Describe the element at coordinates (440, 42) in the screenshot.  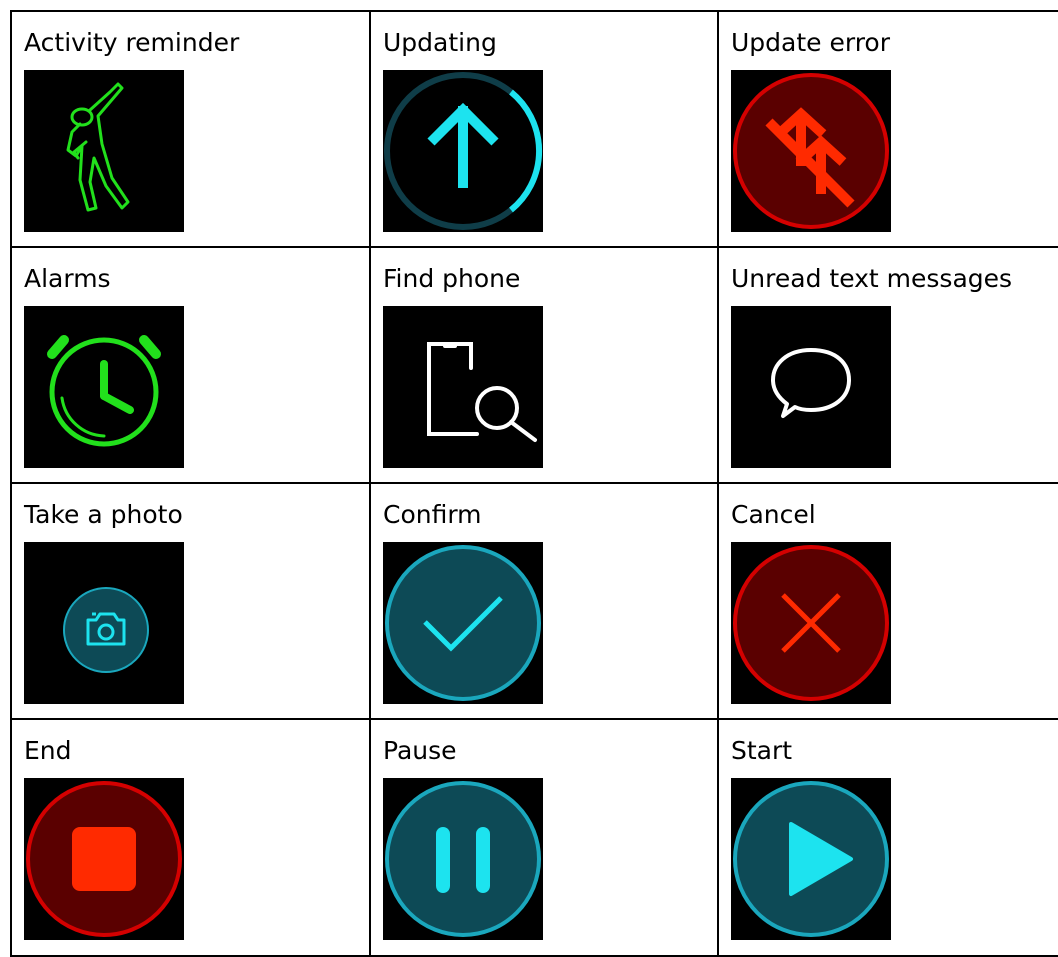
I see `cell-label: Updating` at that location.